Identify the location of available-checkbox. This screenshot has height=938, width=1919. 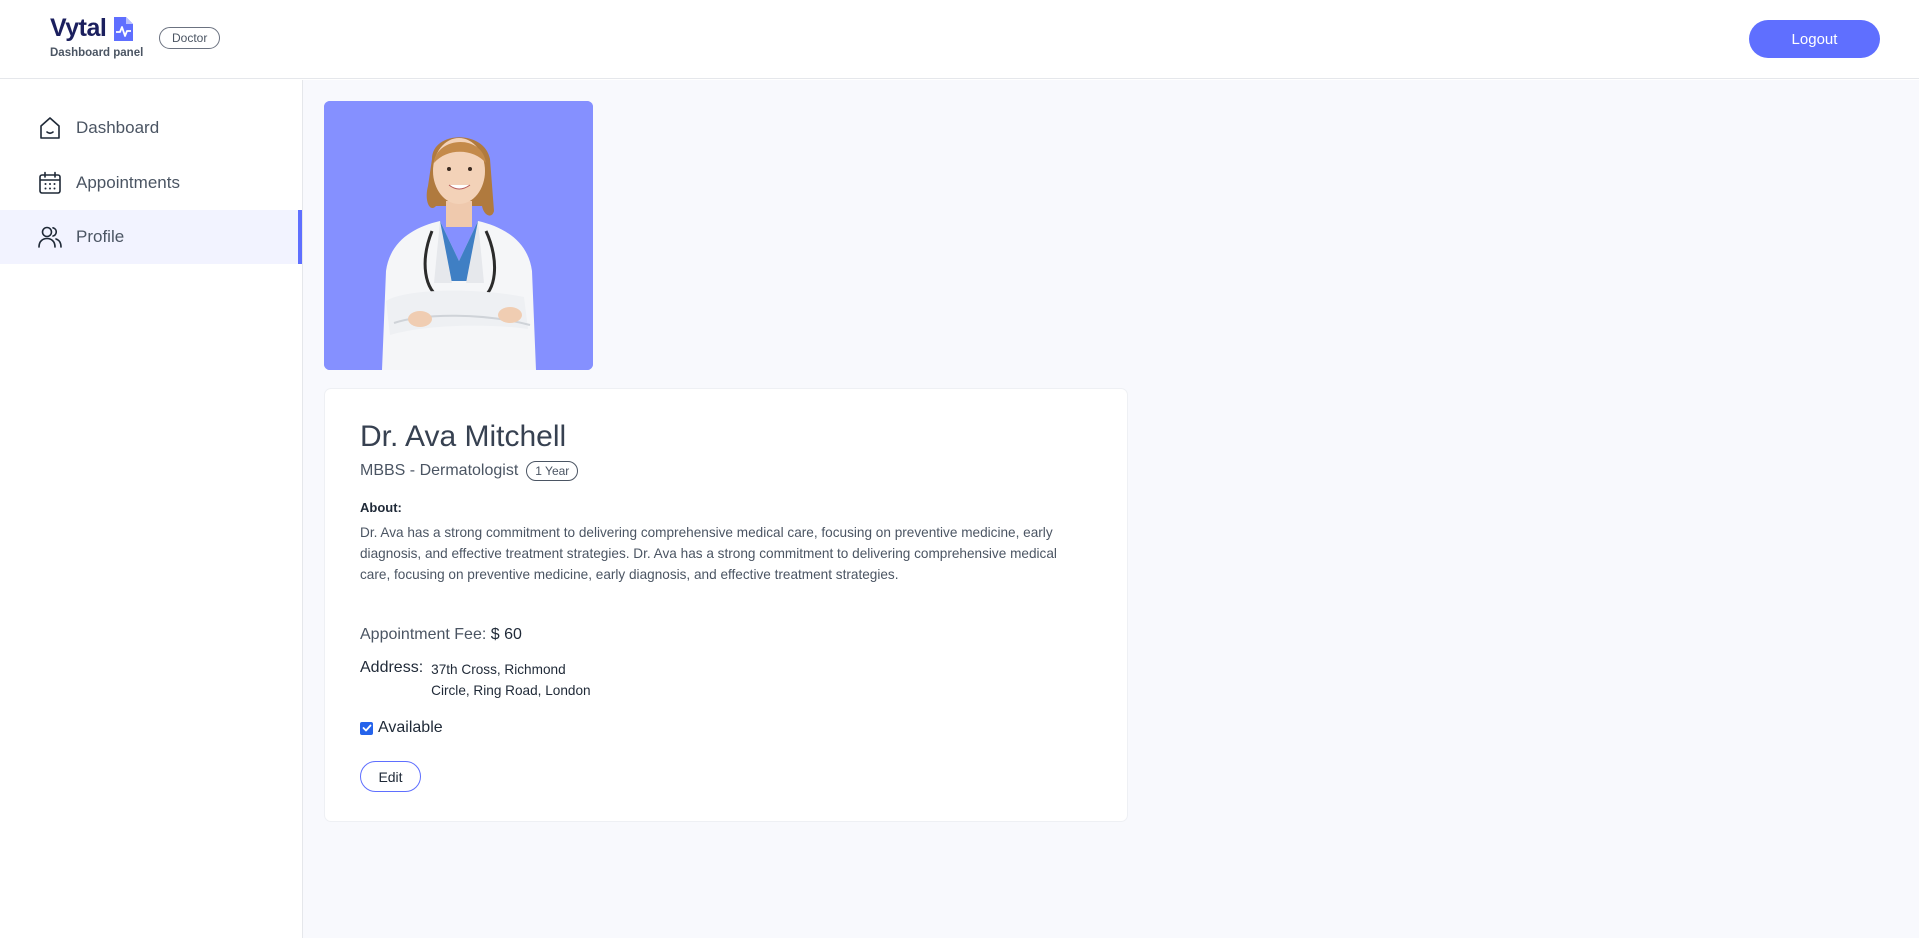
(366, 728).